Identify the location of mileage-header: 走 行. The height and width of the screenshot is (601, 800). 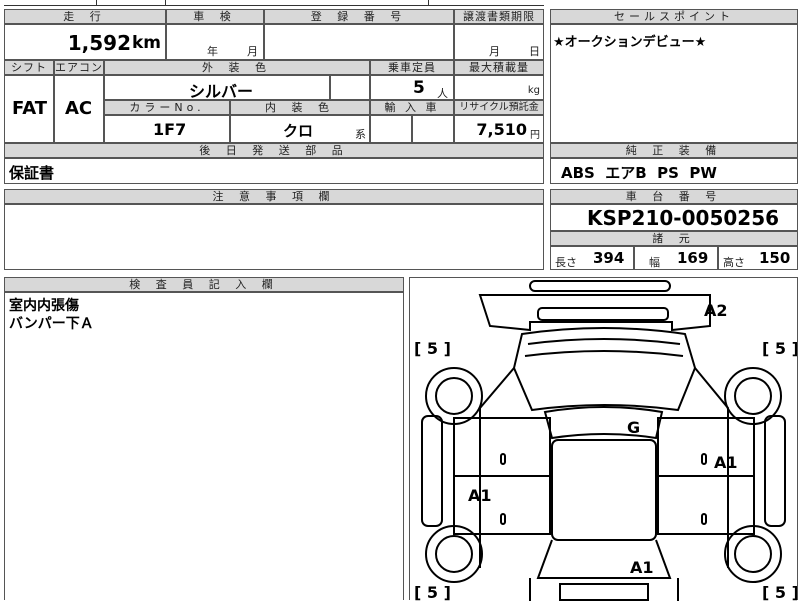
(85, 16).